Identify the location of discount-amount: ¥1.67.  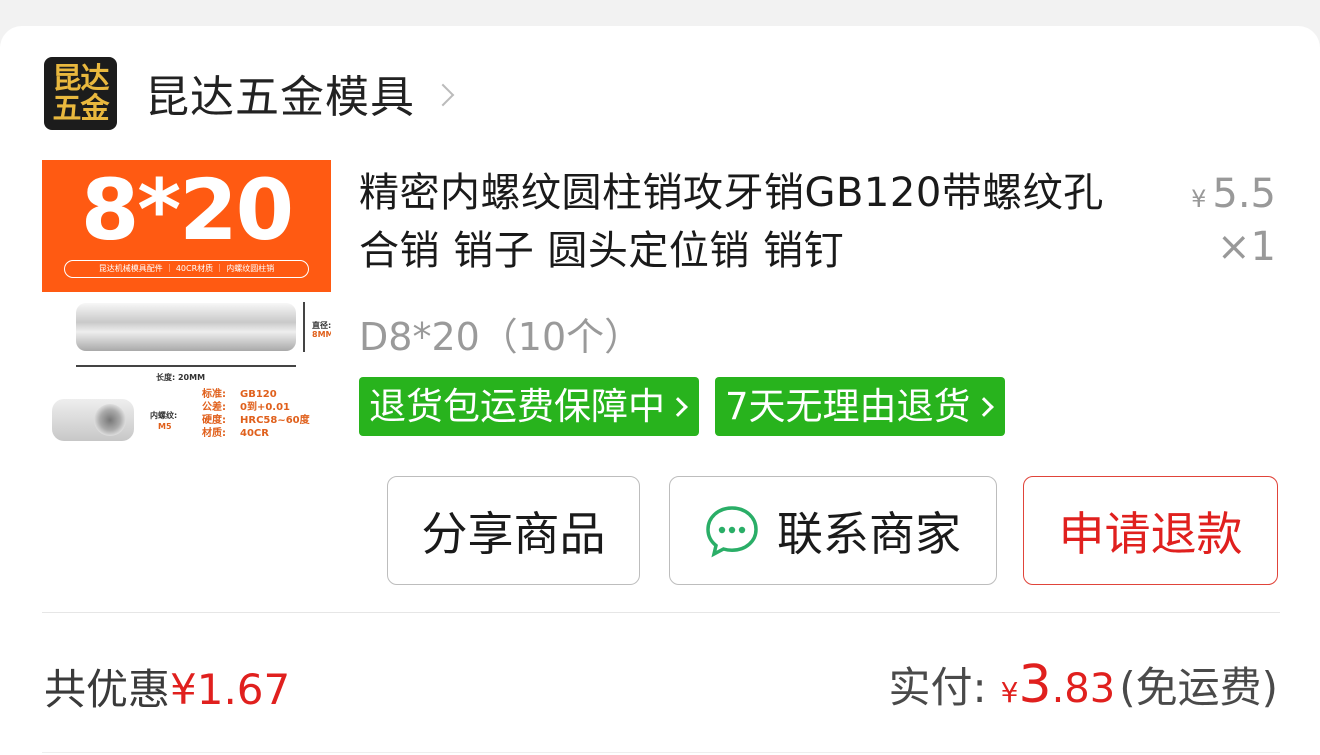
(230, 689).